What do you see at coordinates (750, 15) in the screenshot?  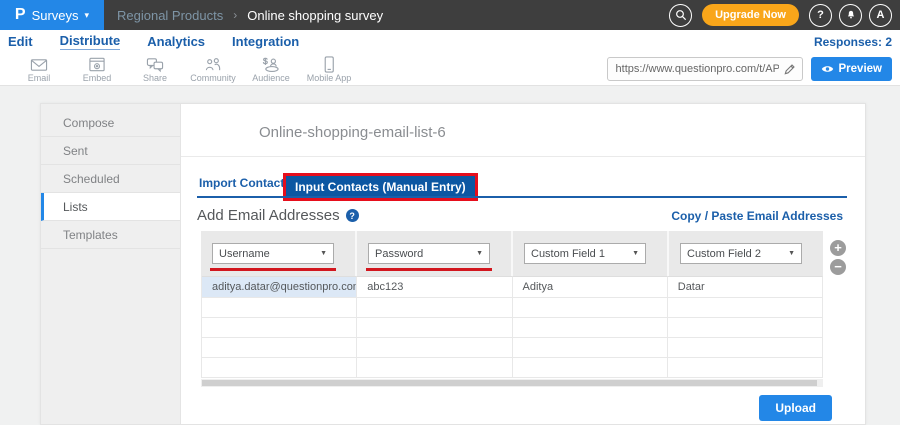 I see `upgrade-now-button: Upgrade Now` at bounding box center [750, 15].